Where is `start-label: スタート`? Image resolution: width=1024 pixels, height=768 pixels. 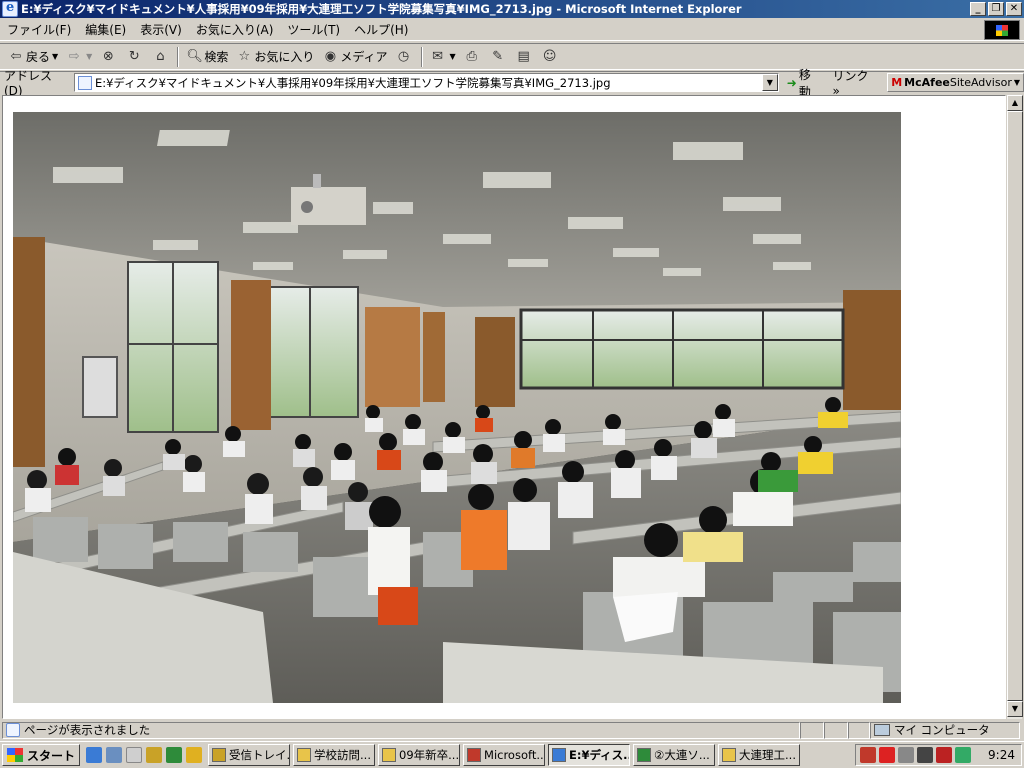 start-label: スタート is located at coordinates (51, 755).